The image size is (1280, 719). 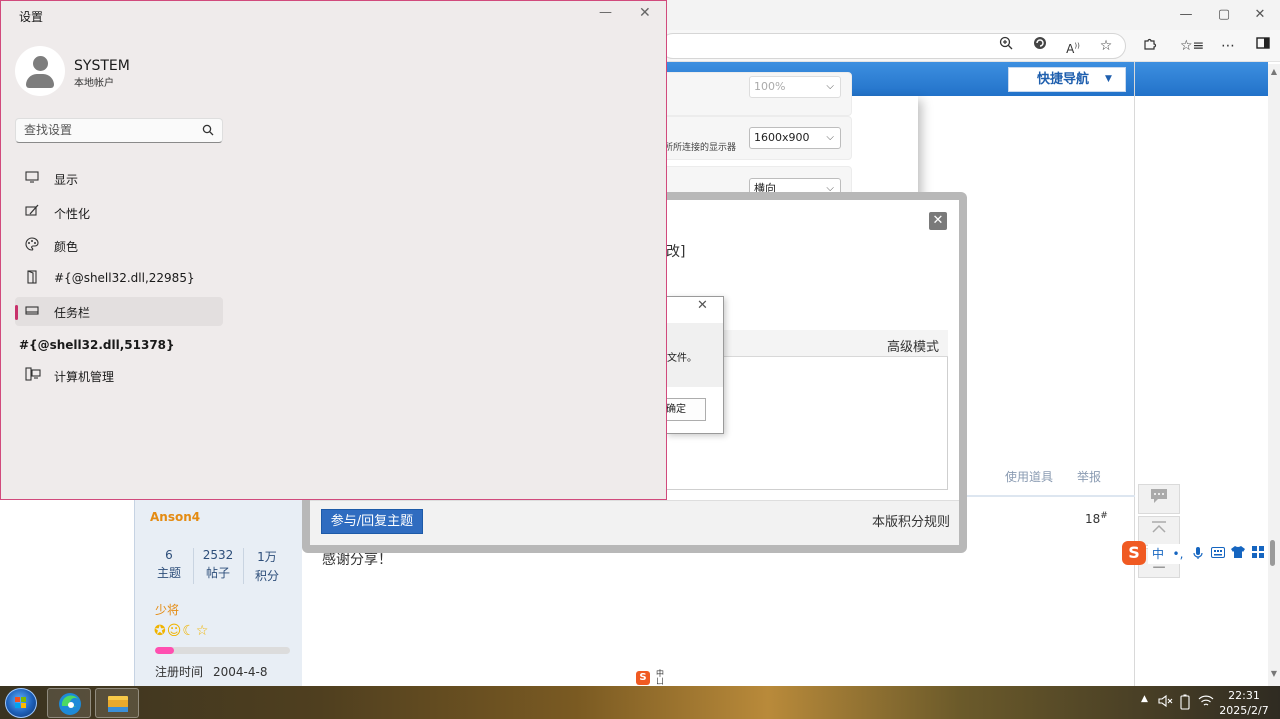 I want to click on register-time: 注册时间 2004-4-8, so click(x=211, y=672).